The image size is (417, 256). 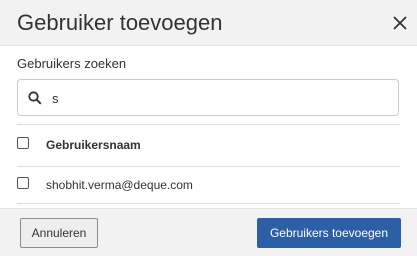 I want to click on add-users-button: Gebruikers toevoegen, so click(x=329, y=233).